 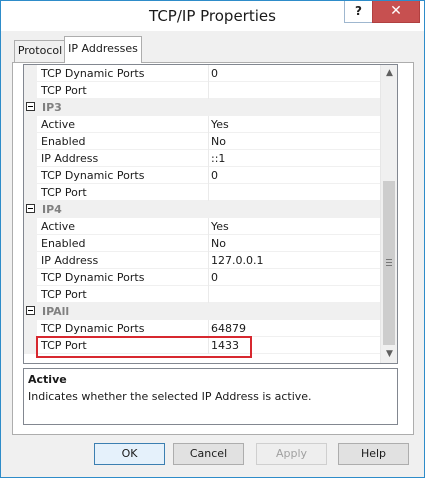 I want to click on property-row: IP Address::1, so click(x=202, y=158).